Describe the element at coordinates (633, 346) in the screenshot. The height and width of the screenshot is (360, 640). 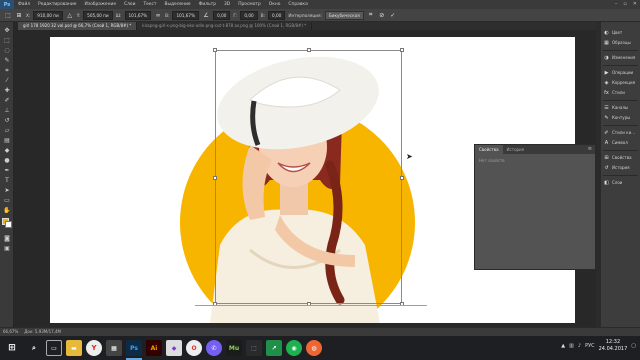
I see `notifications-icon: ▢` at that location.